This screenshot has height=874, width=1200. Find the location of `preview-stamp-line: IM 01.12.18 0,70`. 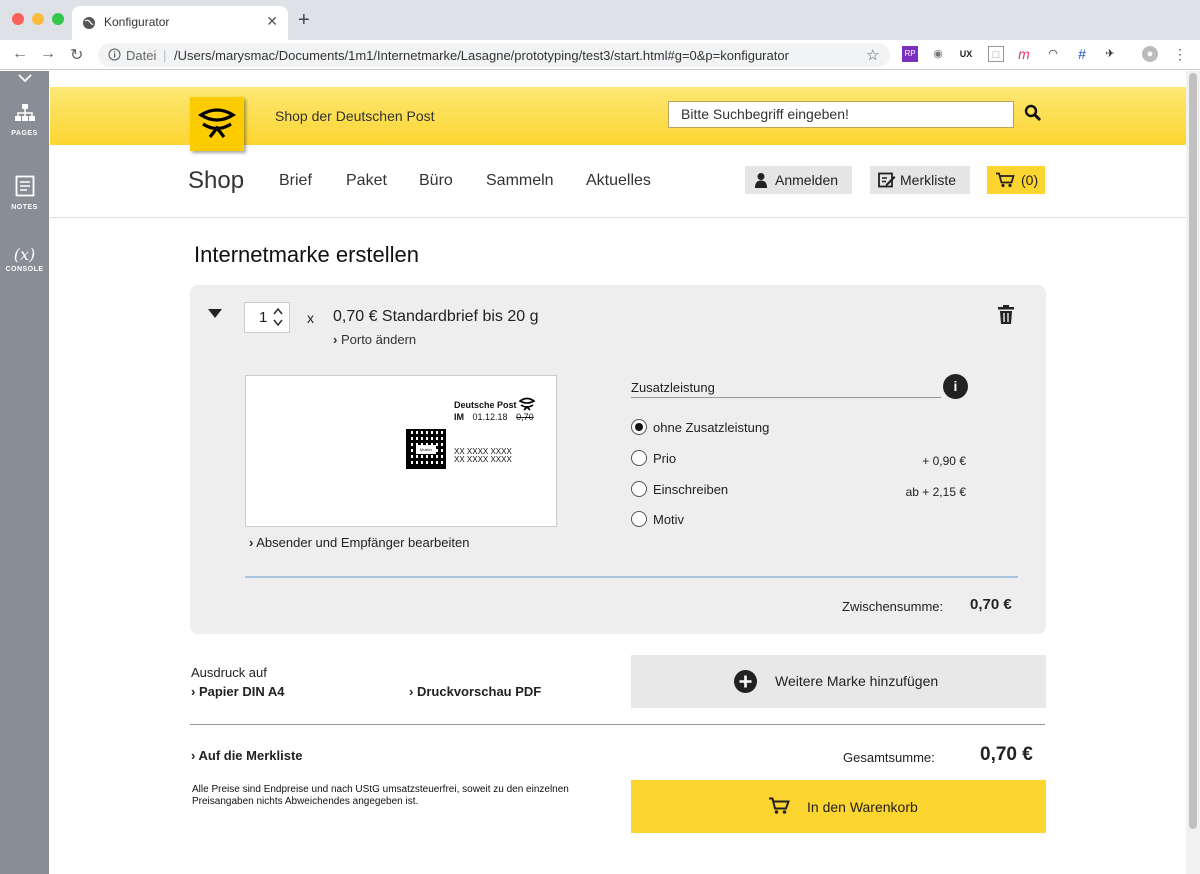

preview-stamp-line: IM 01.12.18 0,70 is located at coordinates (494, 417).